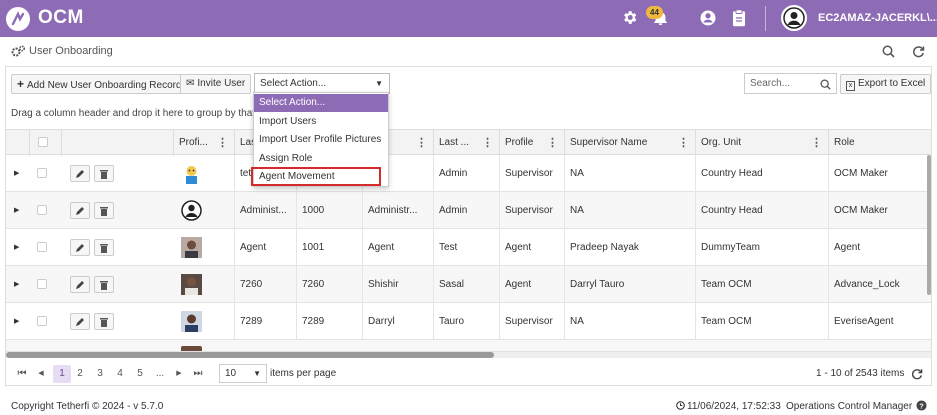  Describe the element at coordinates (140, 374) in the screenshot. I see `page-5: 5` at that location.